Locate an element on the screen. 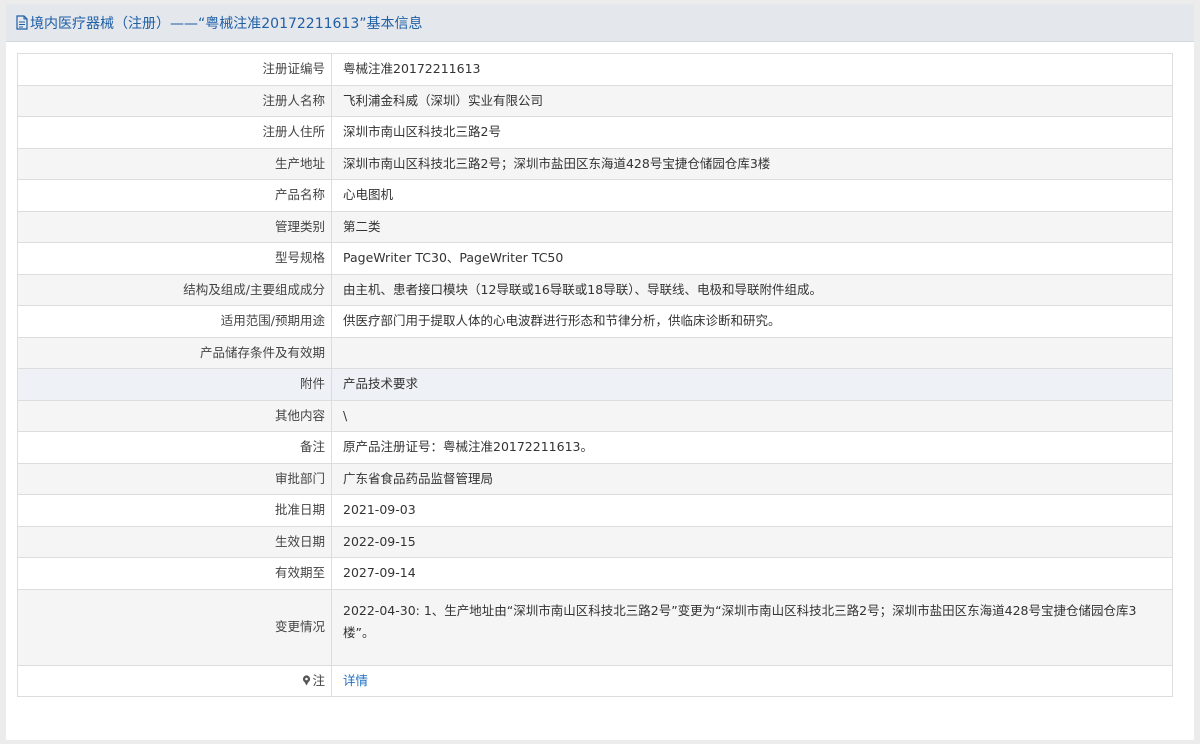 This screenshot has height=744, width=1200. row-value: 原产品注册证号：粤械注准20172211613。 is located at coordinates (752, 447).